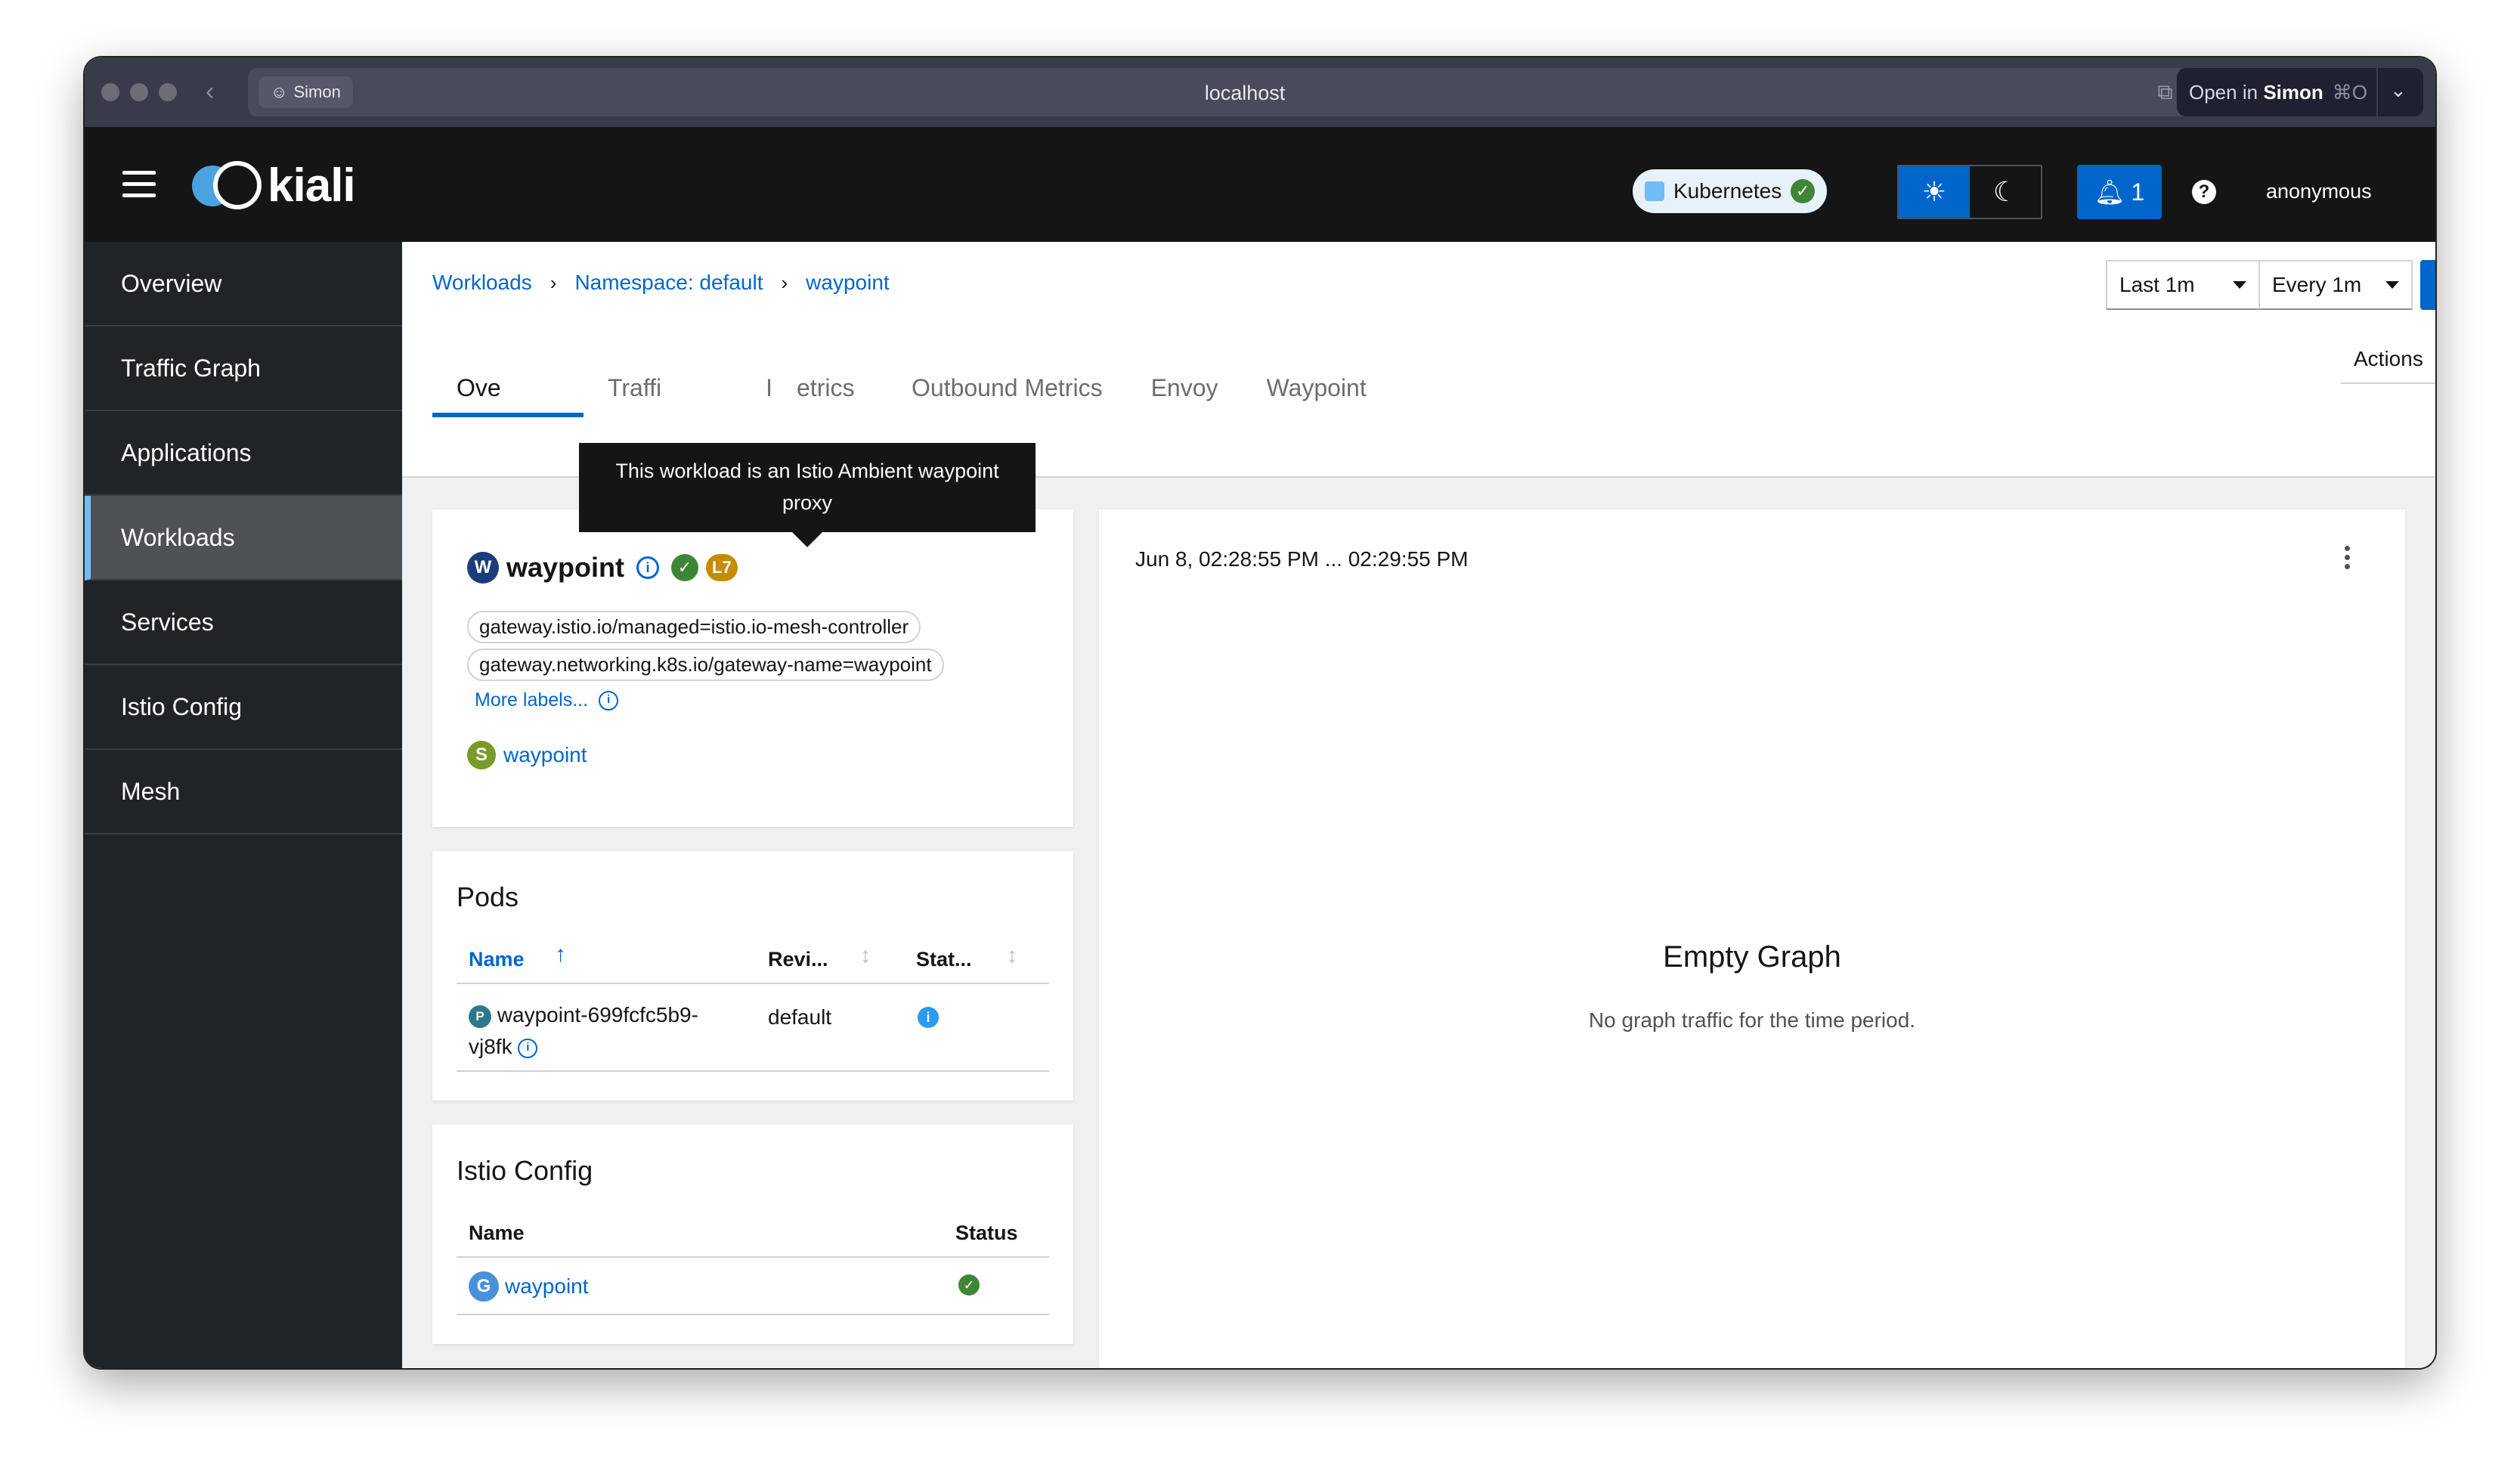 The image size is (2520, 1480). What do you see at coordinates (1752, 957) in the screenshot?
I see `empty-graph-title: Empty Graph` at bounding box center [1752, 957].